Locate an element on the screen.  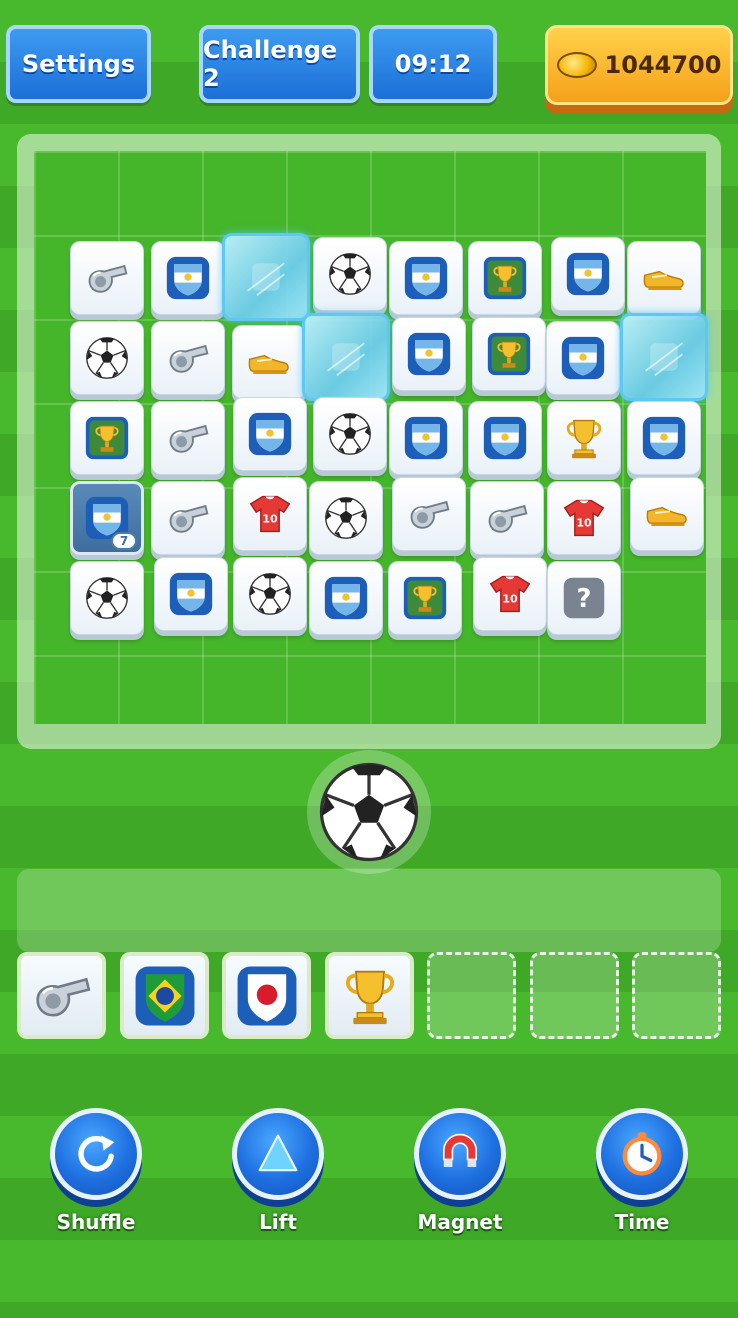
time-button is located at coordinates (642, 1154).